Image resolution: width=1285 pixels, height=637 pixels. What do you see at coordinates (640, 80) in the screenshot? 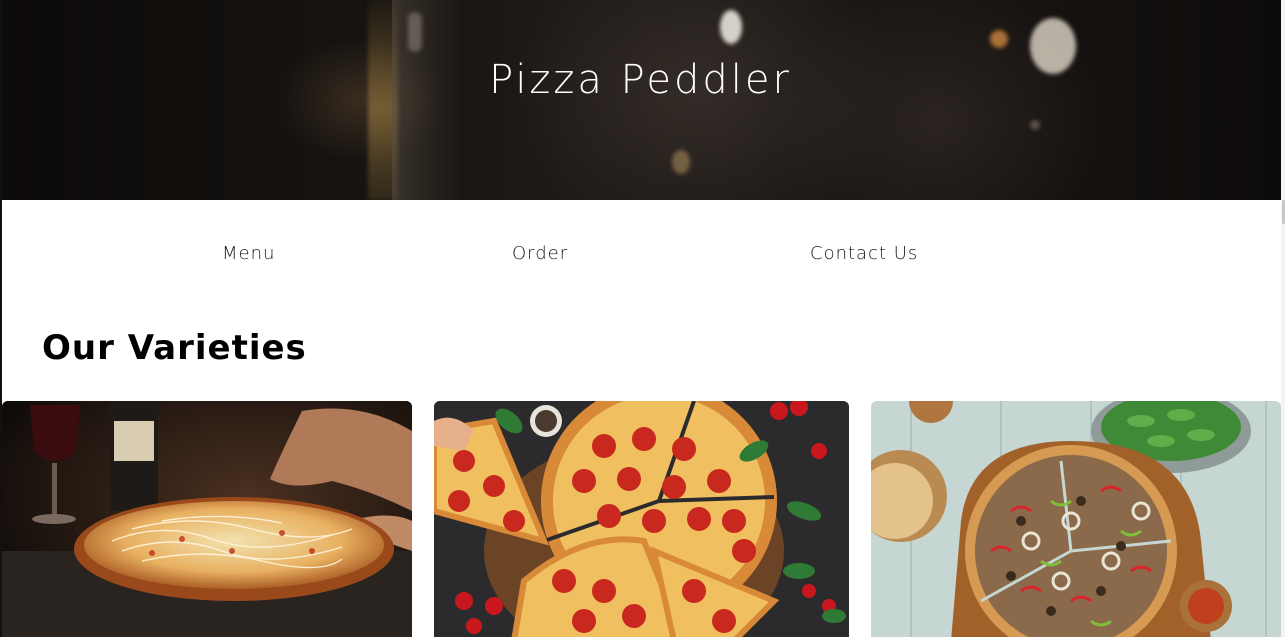
I see `site-title: Pizza Peddler` at bounding box center [640, 80].